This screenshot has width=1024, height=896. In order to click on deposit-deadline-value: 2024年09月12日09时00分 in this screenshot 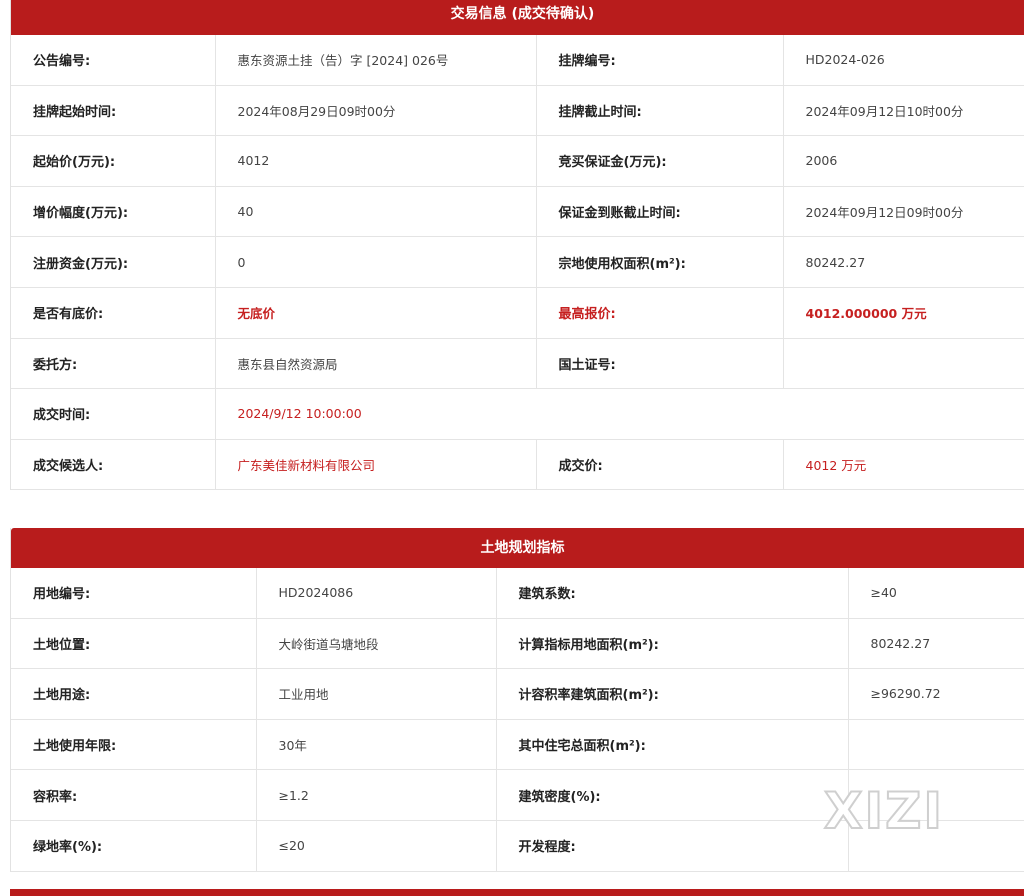, I will do `click(903, 212)`.